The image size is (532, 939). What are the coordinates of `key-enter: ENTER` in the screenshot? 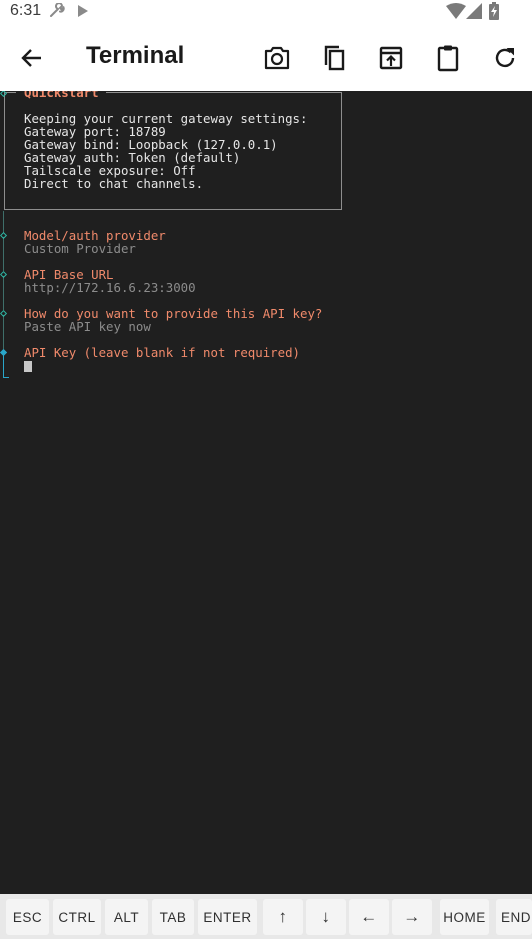 It's located at (227, 917).